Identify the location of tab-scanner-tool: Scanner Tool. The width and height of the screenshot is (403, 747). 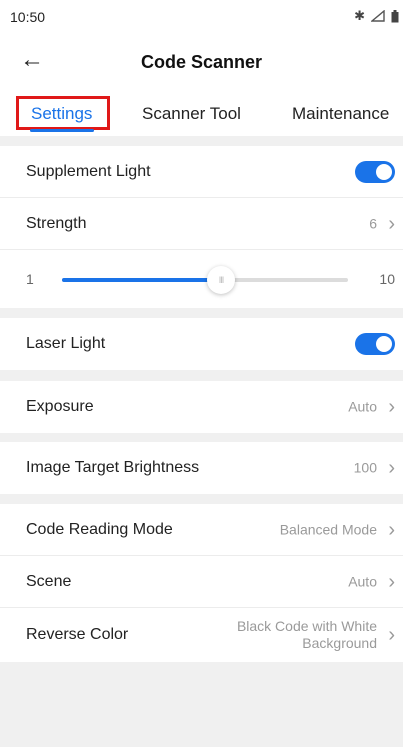
(191, 114).